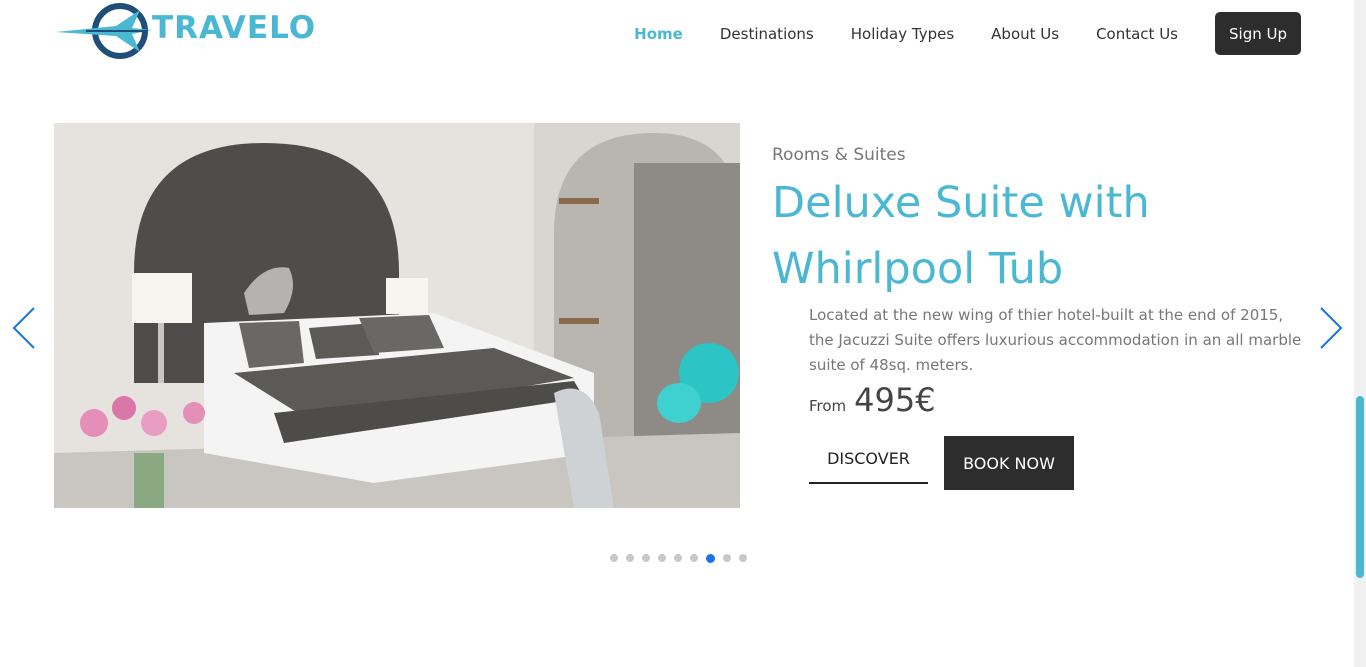  I want to click on chevron-right-icon, so click(1331, 328).